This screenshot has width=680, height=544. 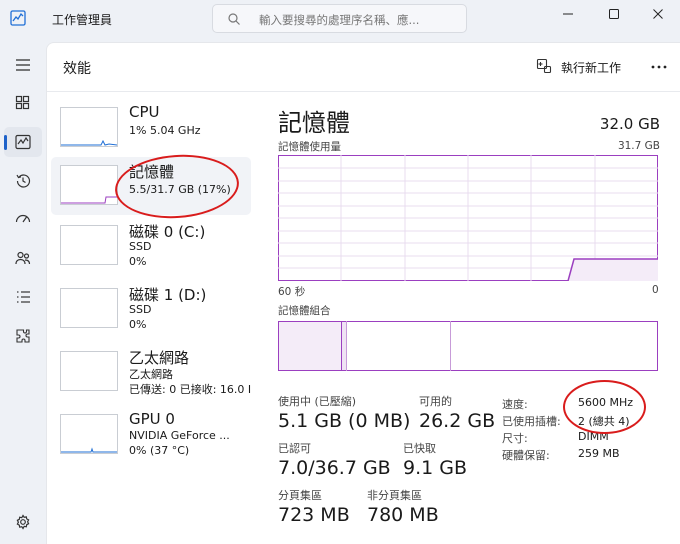 I want to click on stat-value: 7.0/36.7 GB, so click(x=334, y=468).